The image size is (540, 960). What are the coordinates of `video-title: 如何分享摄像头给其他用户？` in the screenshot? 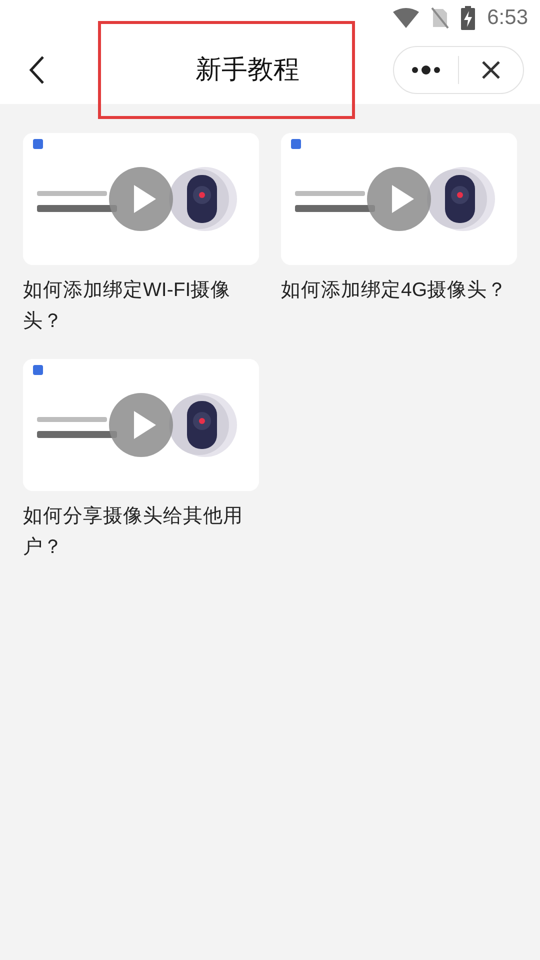 It's located at (141, 532).